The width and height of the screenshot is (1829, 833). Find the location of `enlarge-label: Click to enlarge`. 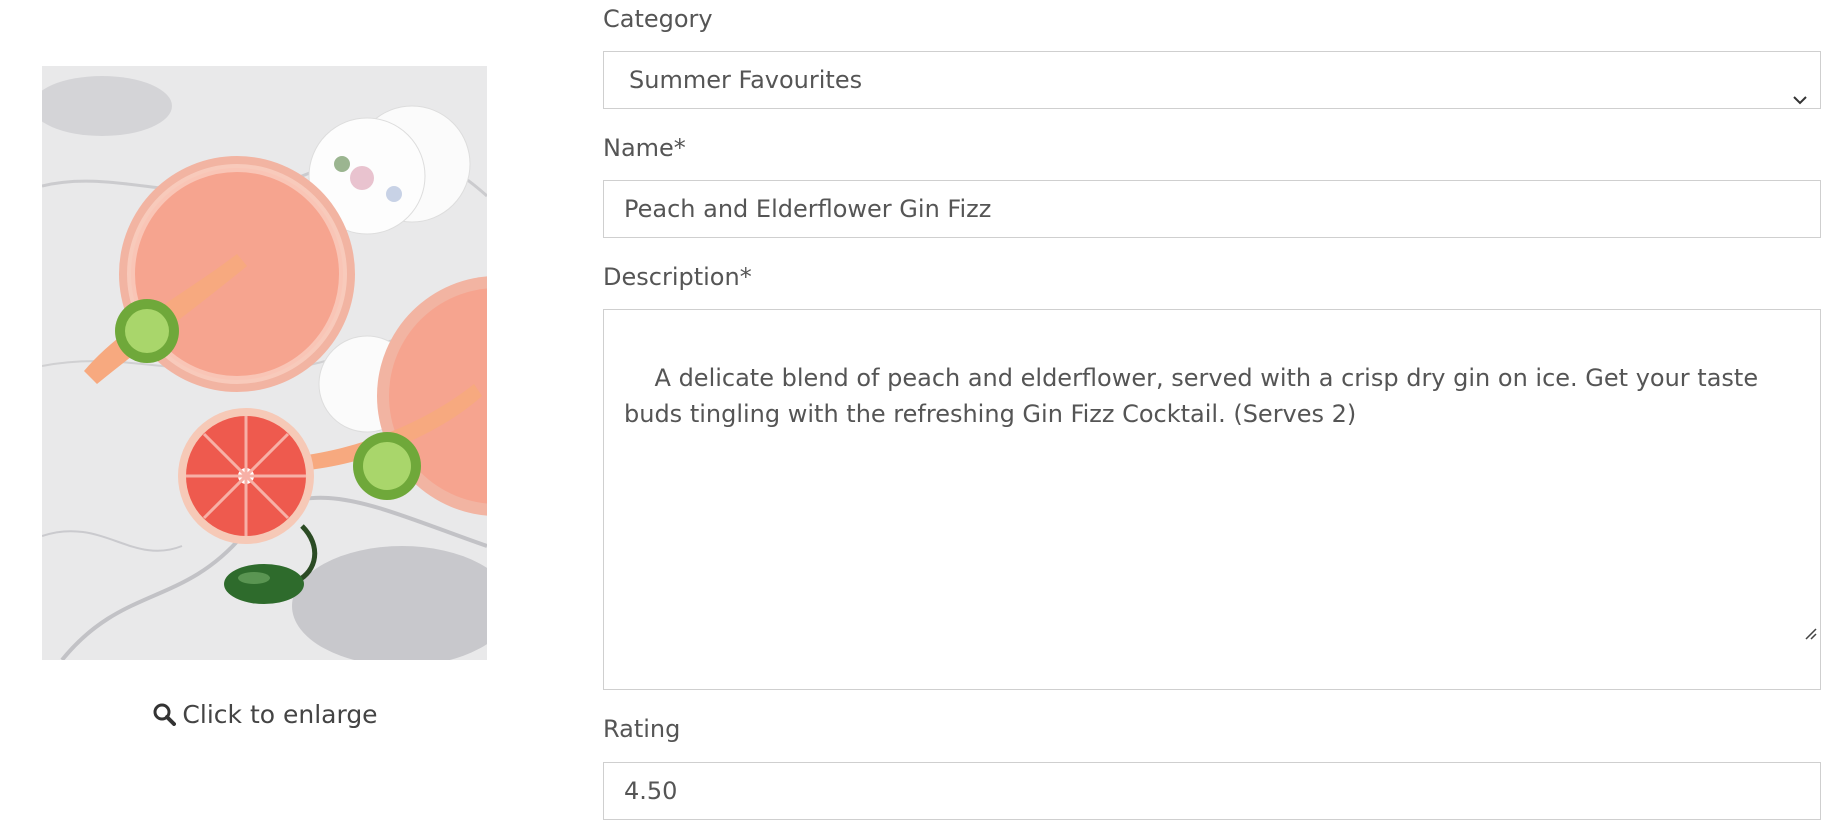

enlarge-label: Click to enlarge is located at coordinates (280, 714).